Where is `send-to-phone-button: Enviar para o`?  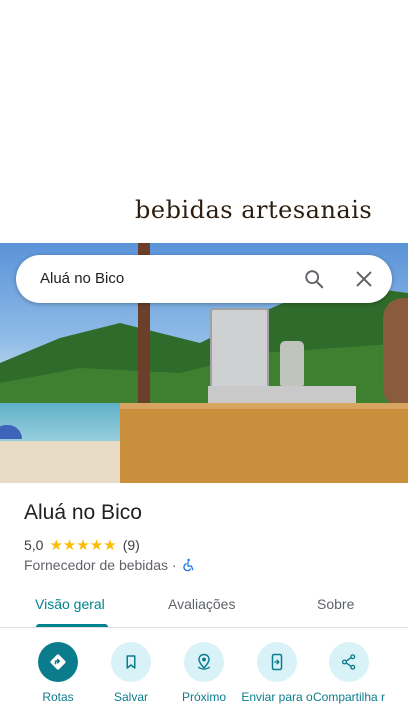 send-to-phone-button: Enviar para o is located at coordinates (277, 673).